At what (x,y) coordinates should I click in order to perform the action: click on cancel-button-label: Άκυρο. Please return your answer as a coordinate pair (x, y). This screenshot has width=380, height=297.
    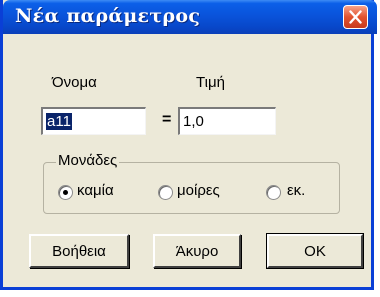
    Looking at the image, I should click on (197, 251).